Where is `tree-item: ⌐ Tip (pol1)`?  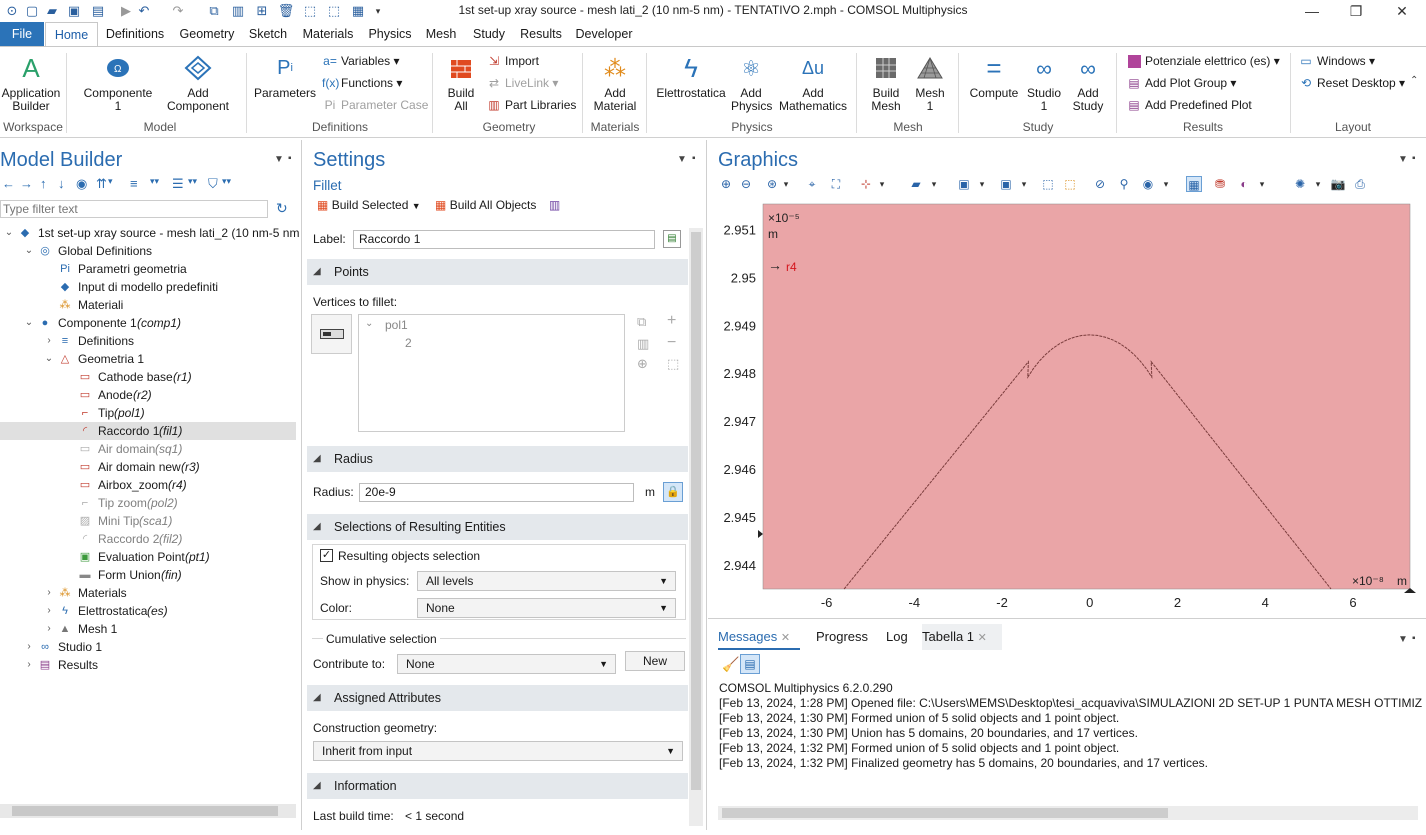
tree-item: ⌐ Tip (pol1) is located at coordinates (148, 413).